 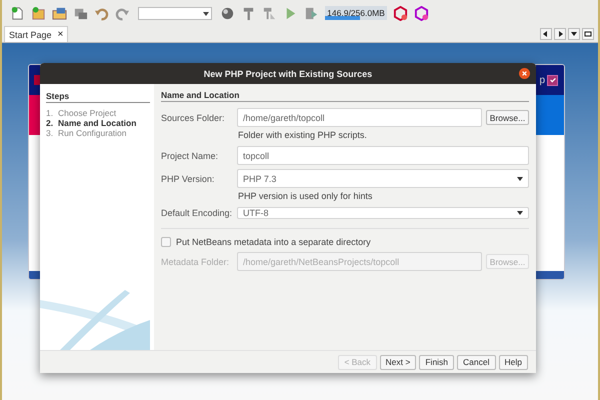 What do you see at coordinates (421, 13) in the screenshot?
I see `profile-attach-icon` at bounding box center [421, 13].